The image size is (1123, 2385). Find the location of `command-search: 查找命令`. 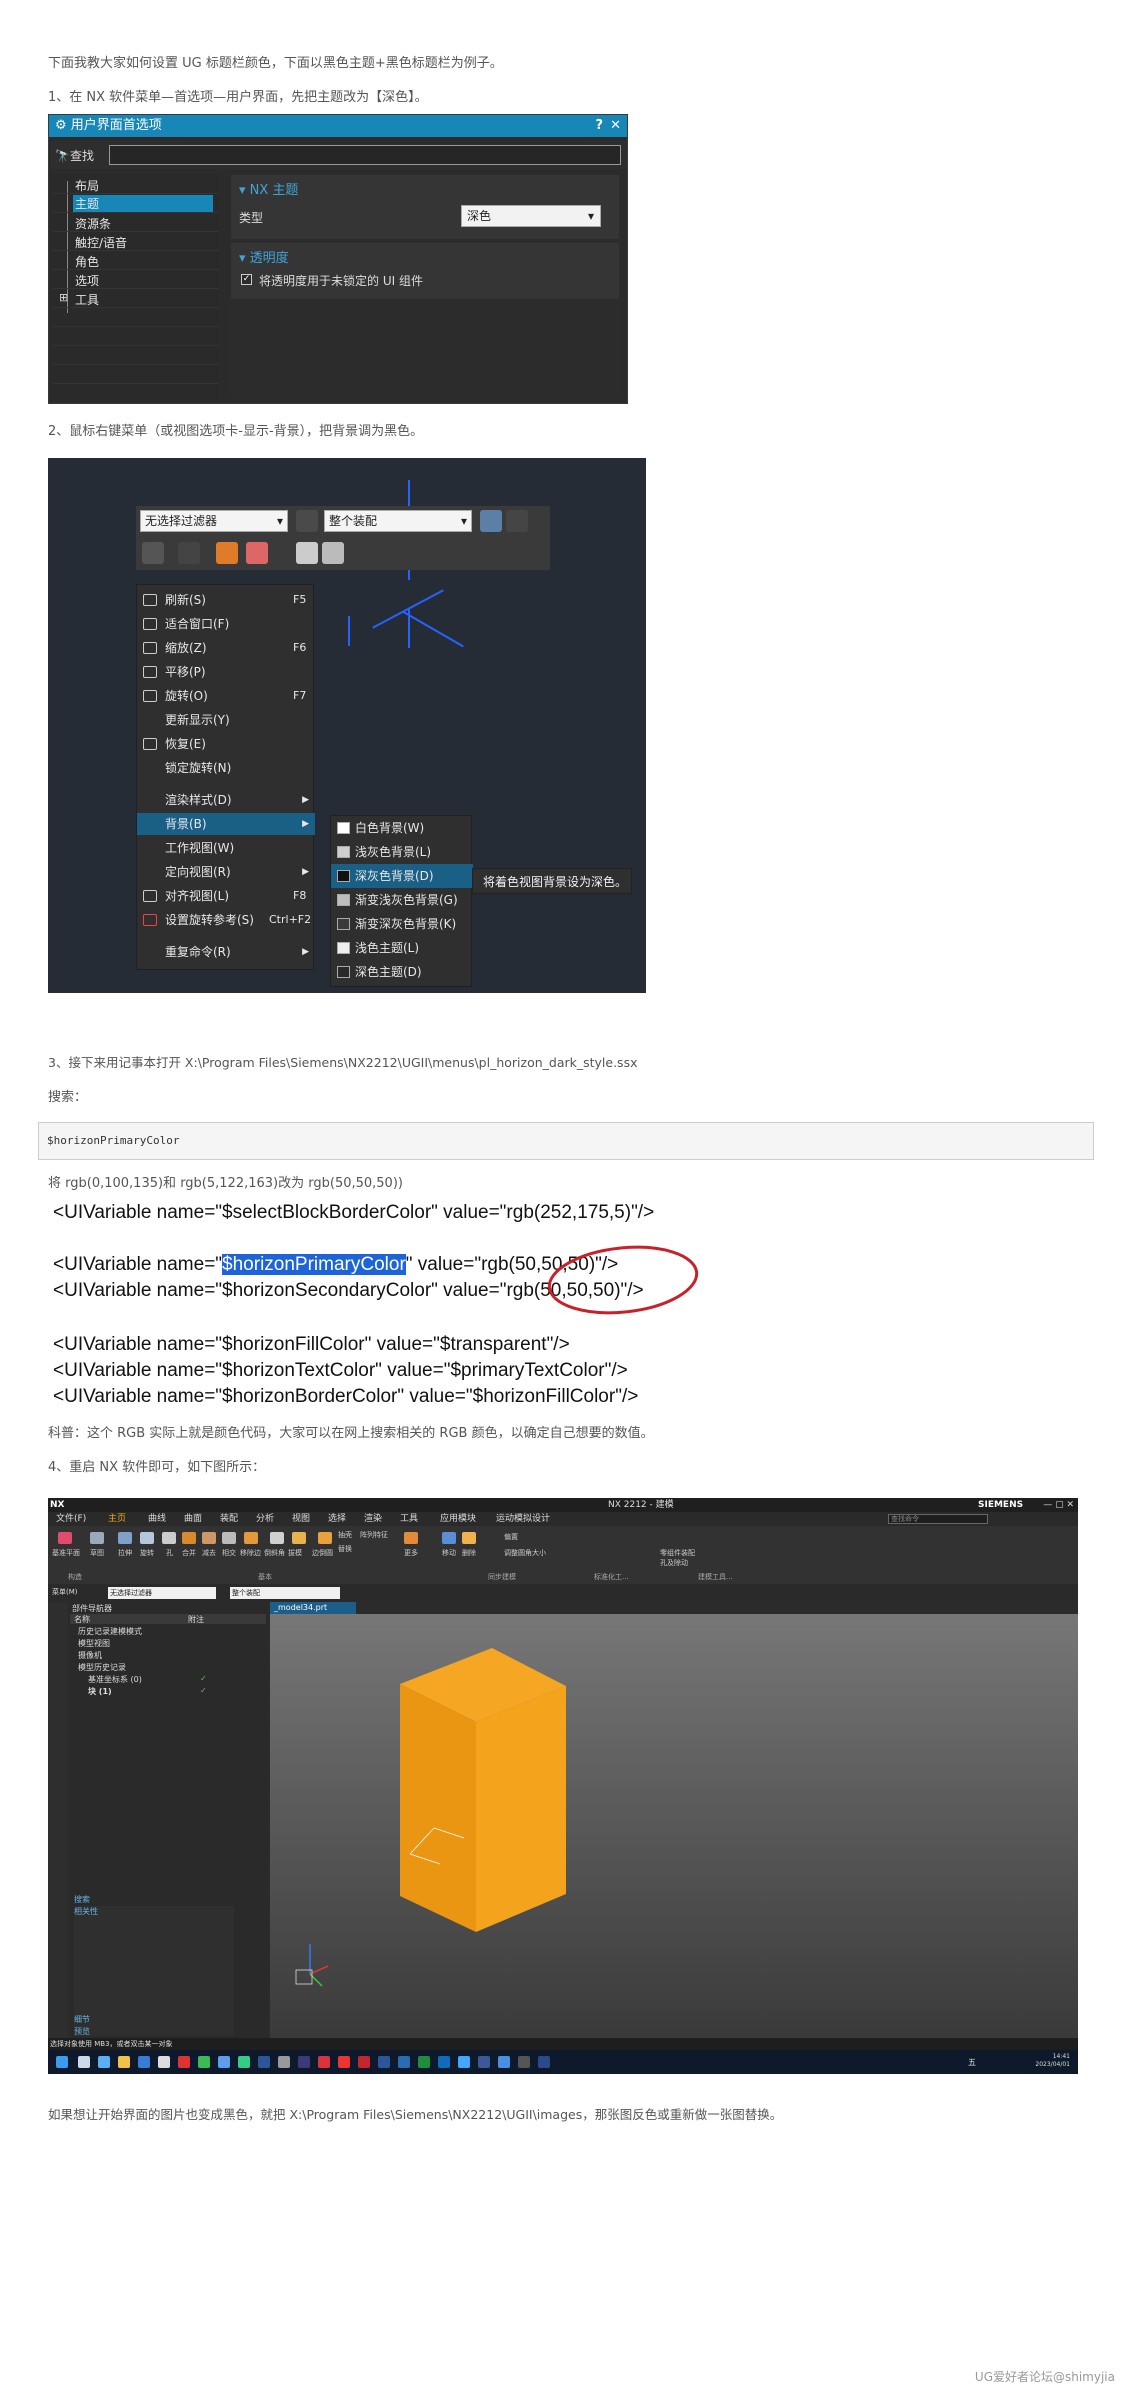

command-search: 查找命令 is located at coordinates (938, 1519).